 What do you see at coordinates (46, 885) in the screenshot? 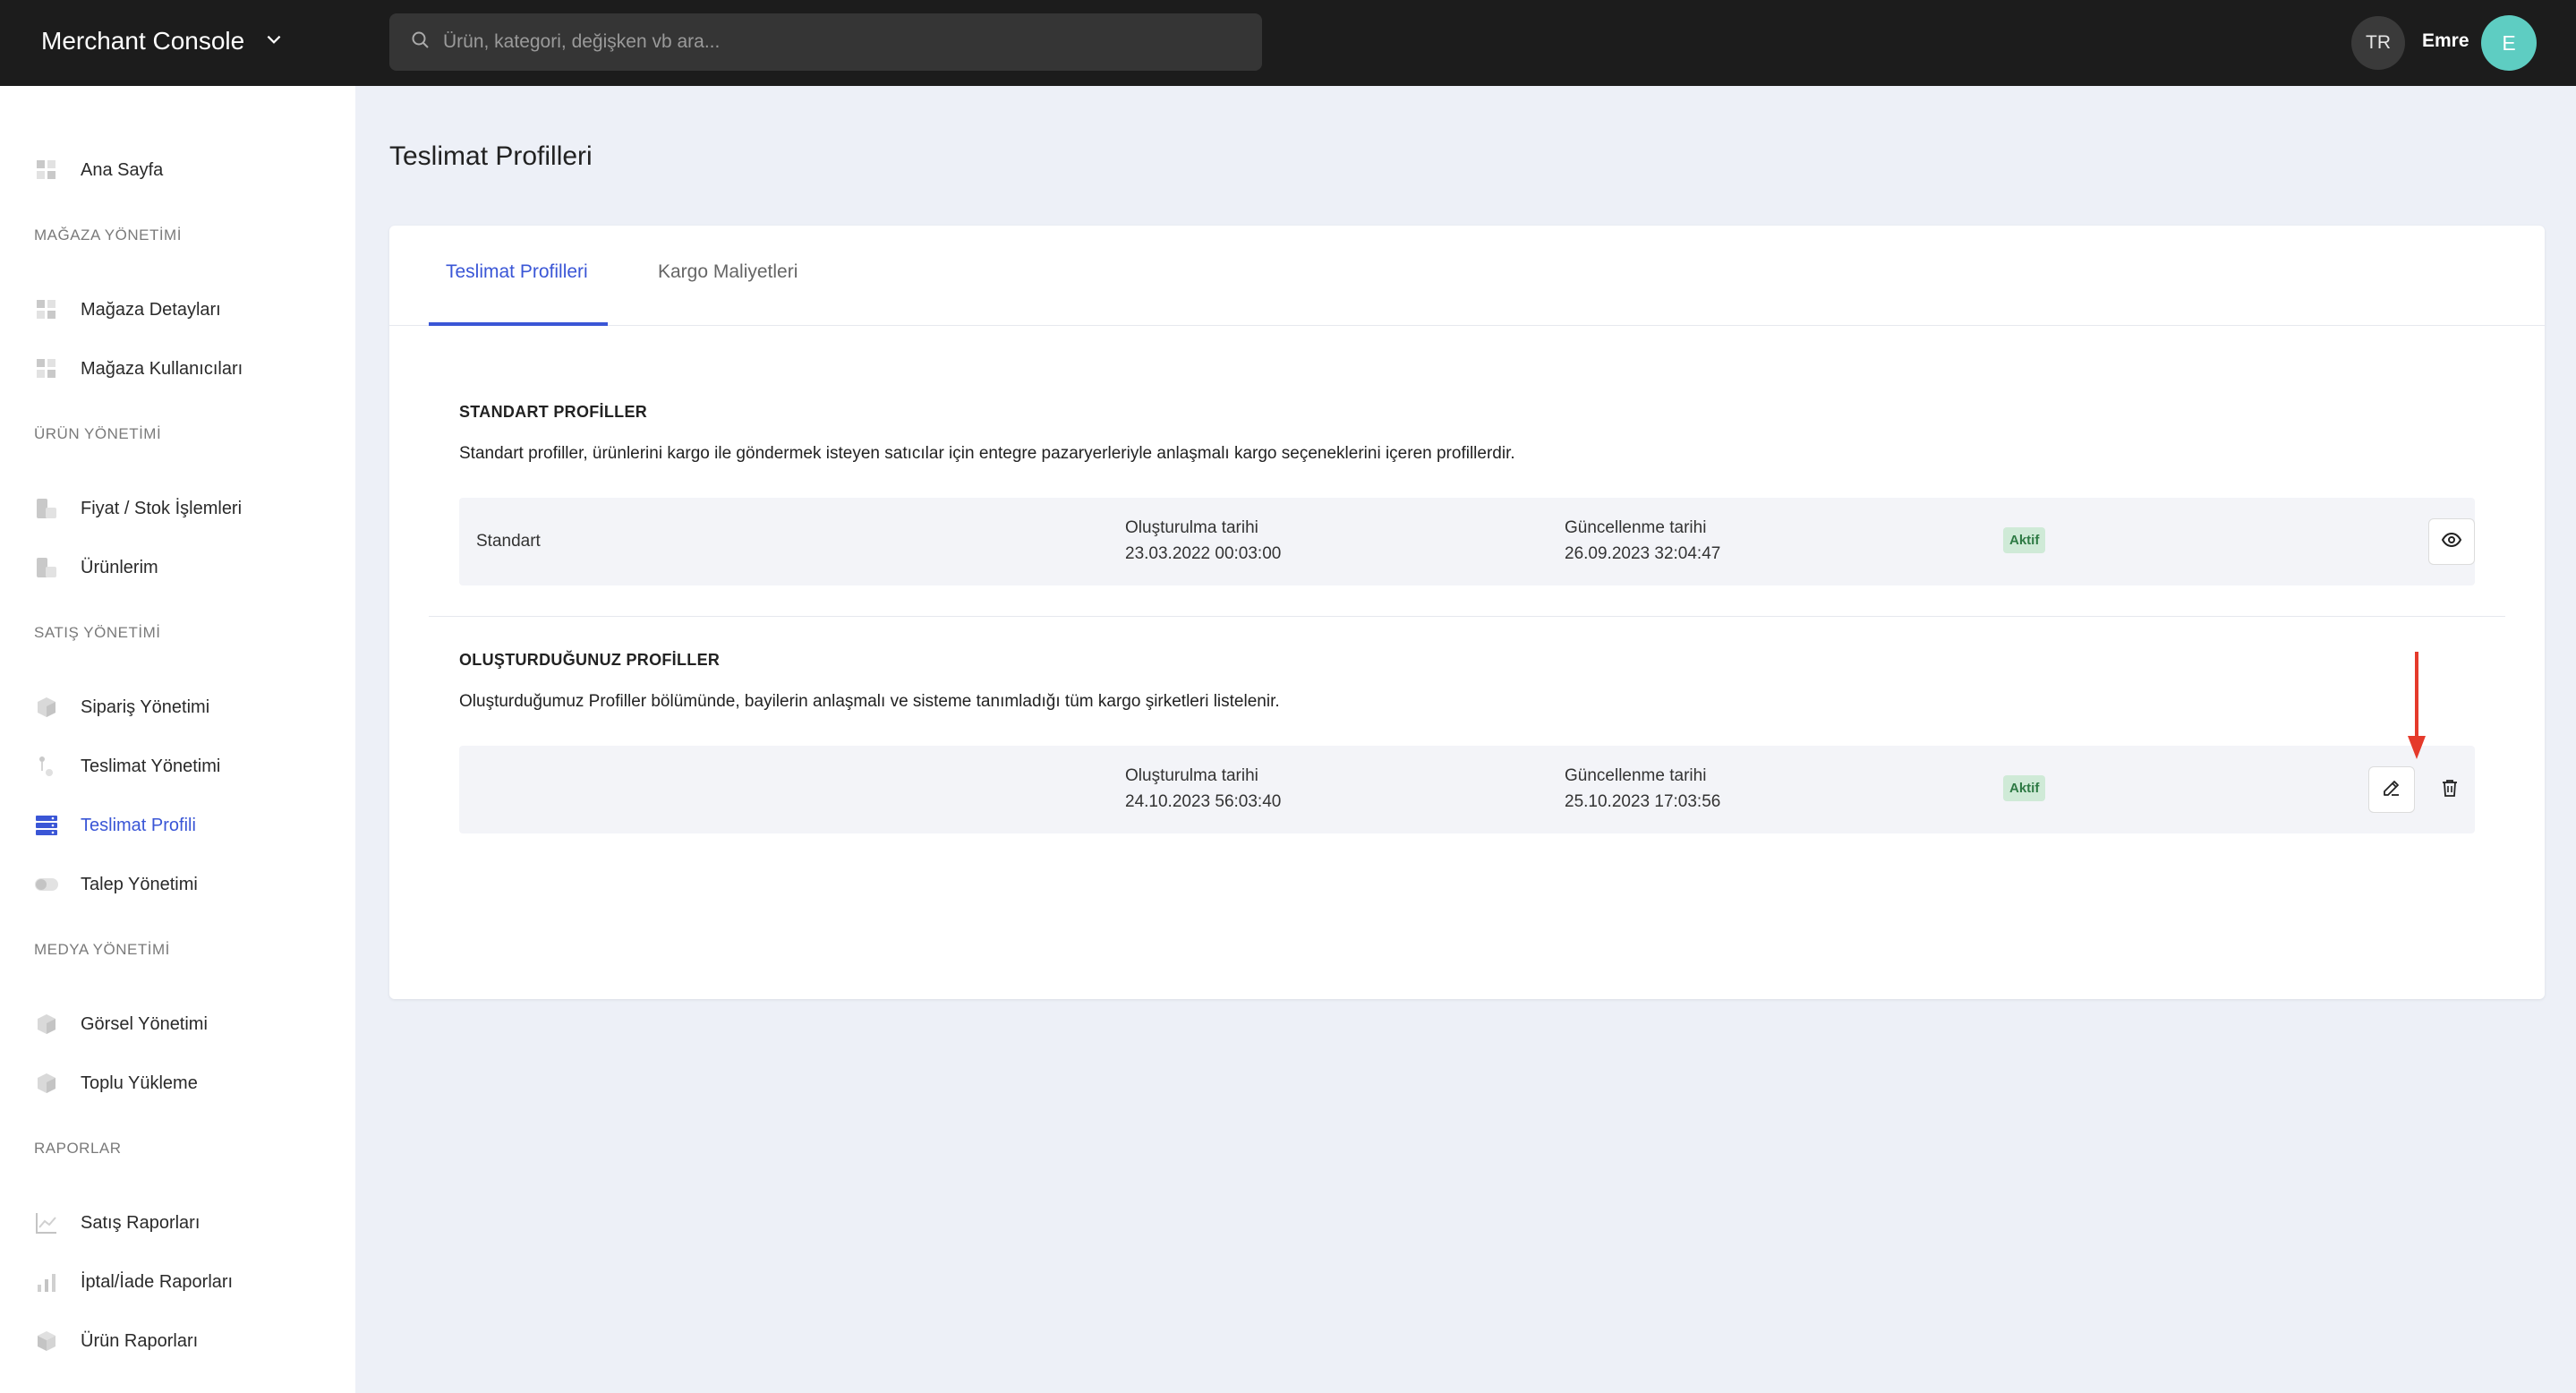
I see `toggle-icon` at bounding box center [46, 885].